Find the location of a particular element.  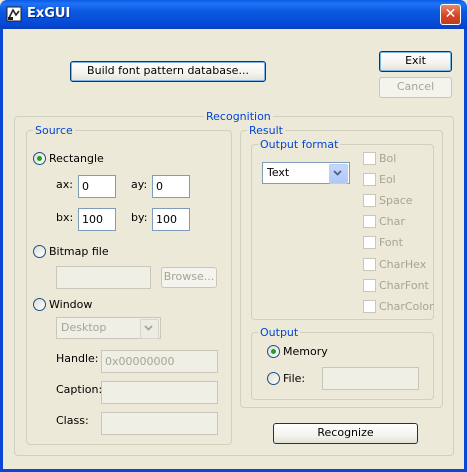

handle-label: Handle: is located at coordinates (77, 358).